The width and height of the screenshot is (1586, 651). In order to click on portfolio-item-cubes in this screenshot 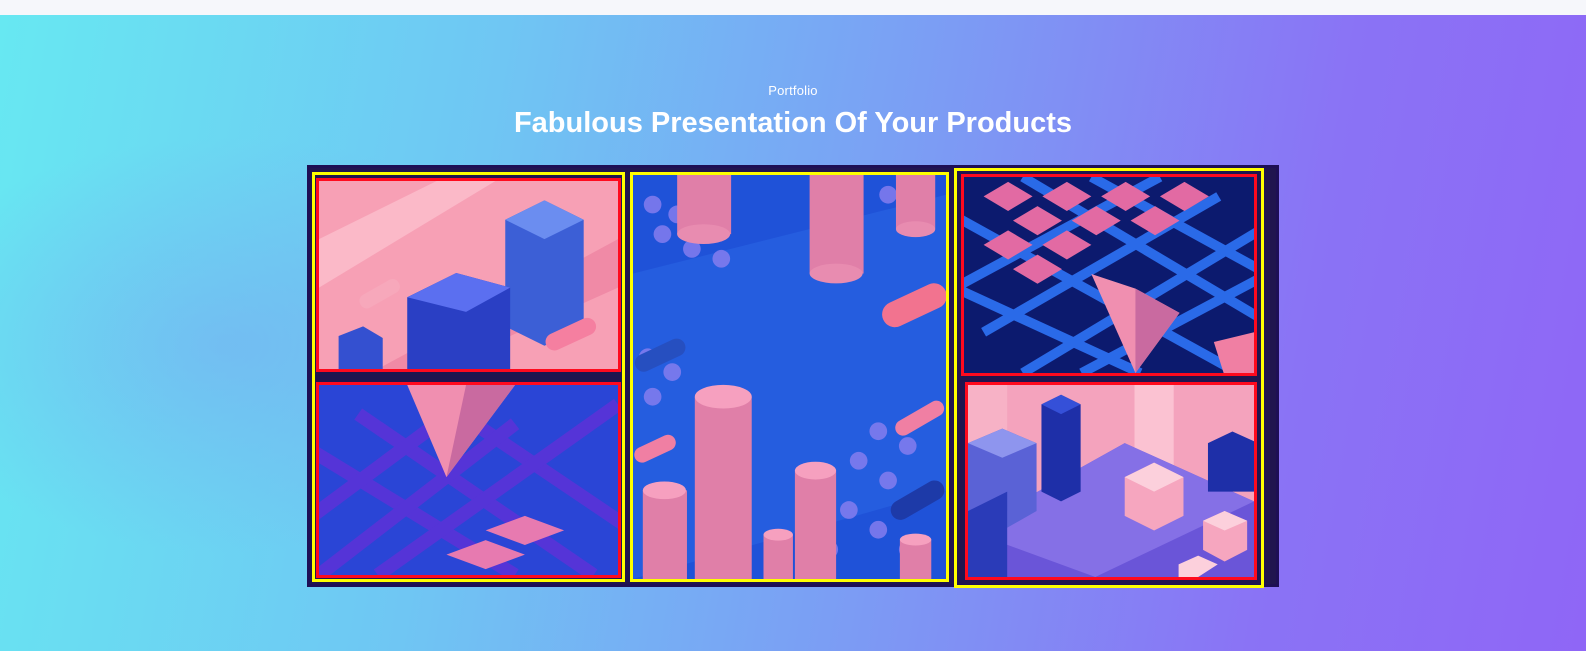, I will do `click(1111, 481)`.